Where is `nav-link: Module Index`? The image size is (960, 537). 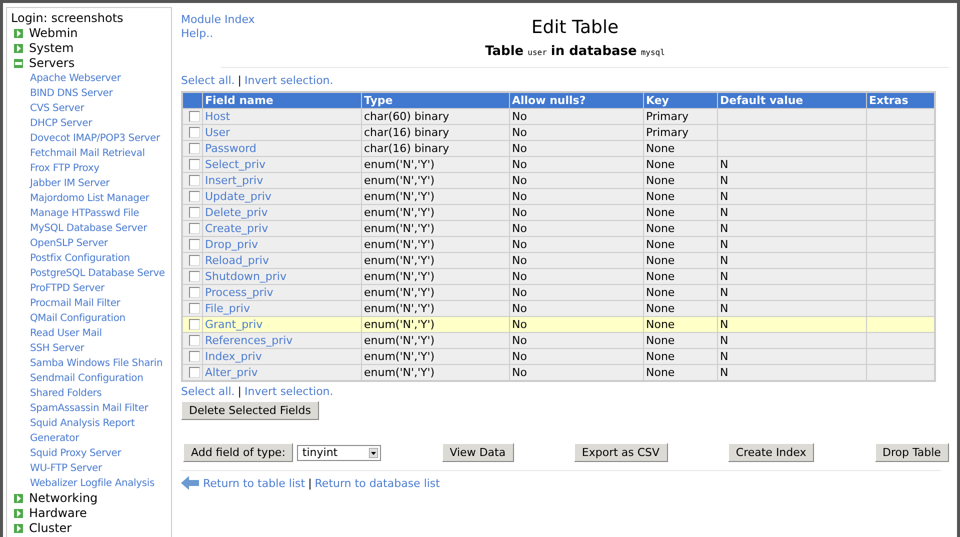
nav-link: Module Index is located at coordinates (218, 20).